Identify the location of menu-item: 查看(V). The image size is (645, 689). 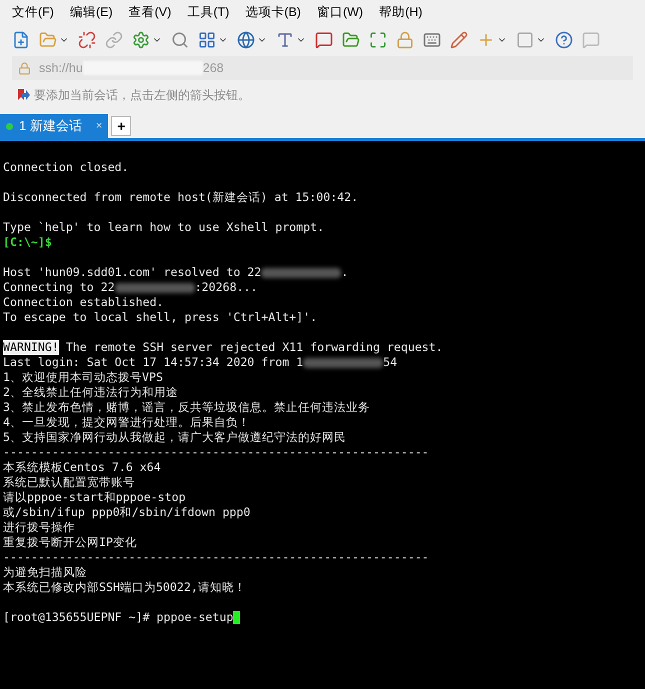
(150, 12).